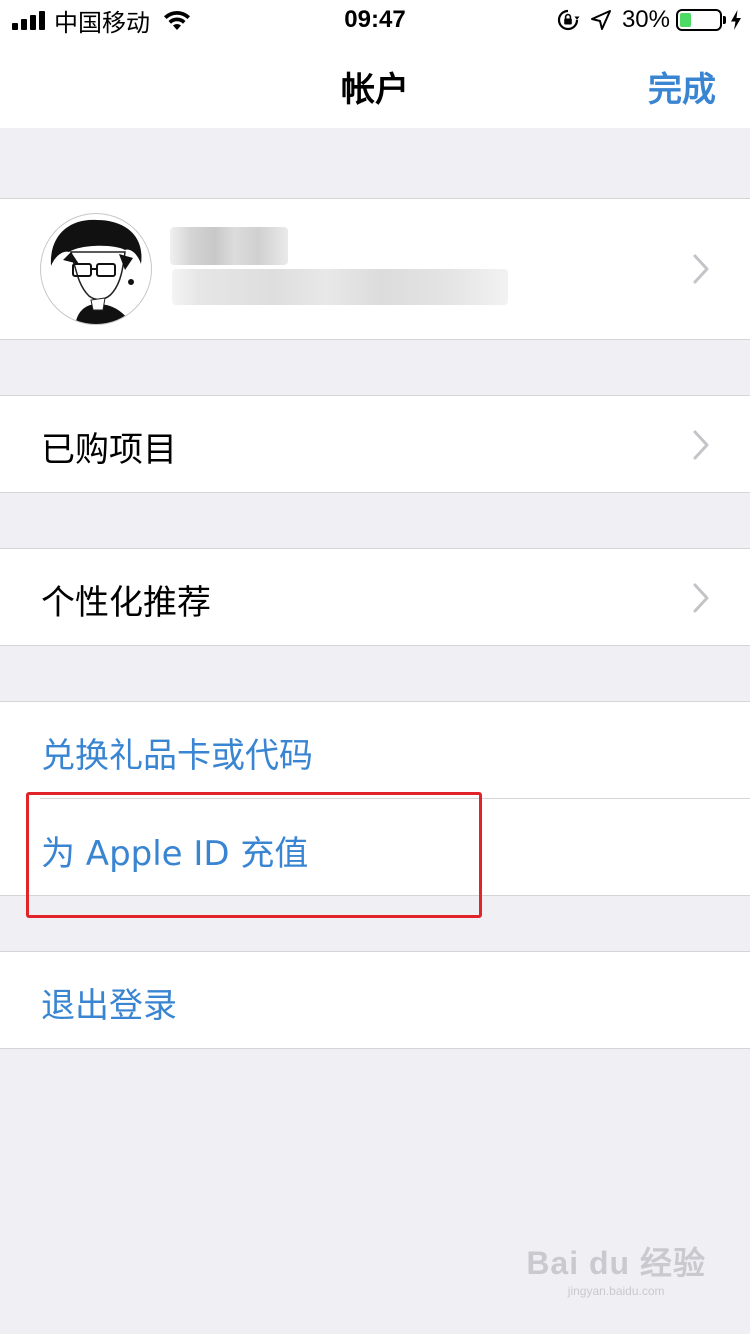 The height and width of the screenshot is (1334, 750). What do you see at coordinates (600, 20) in the screenshot?
I see `location-arrow-icon` at bounding box center [600, 20].